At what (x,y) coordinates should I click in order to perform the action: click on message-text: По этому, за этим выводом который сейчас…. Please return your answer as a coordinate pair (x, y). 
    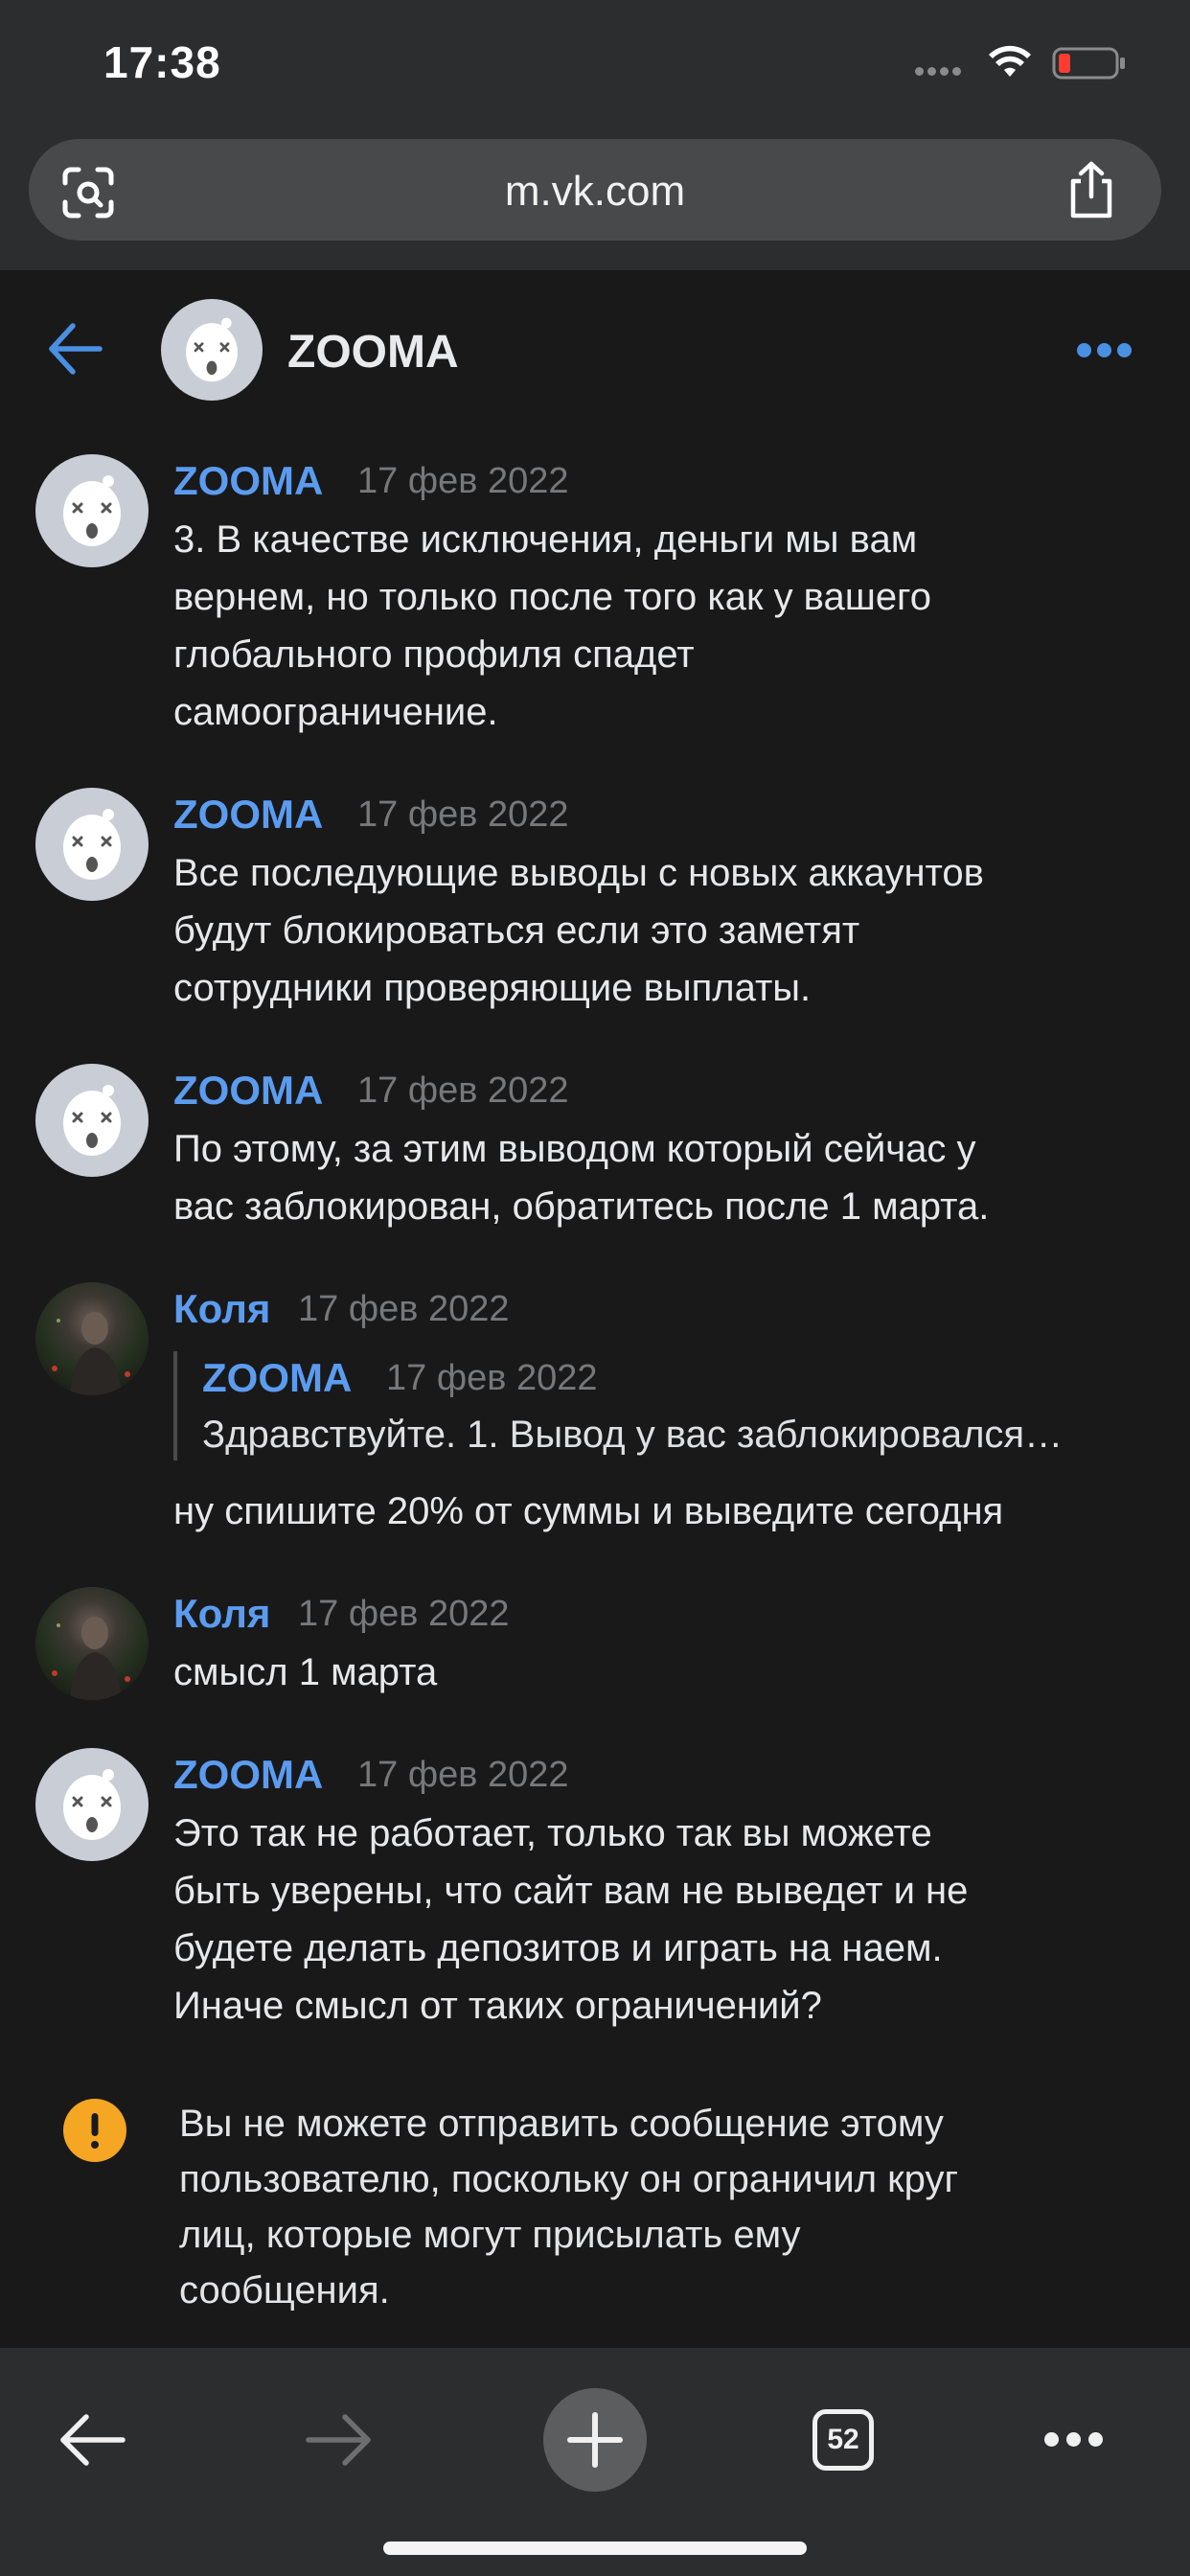
    Looking at the image, I should click on (581, 1178).